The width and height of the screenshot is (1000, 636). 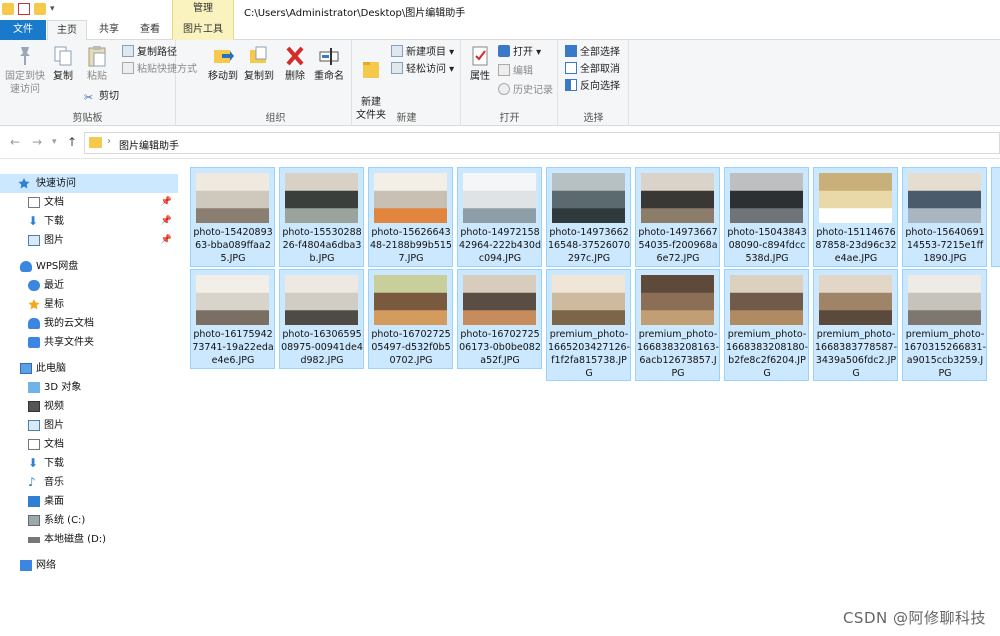 What do you see at coordinates (128, 51) in the screenshot?
I see `copy-path-icon` at bounding box center [128, 51].